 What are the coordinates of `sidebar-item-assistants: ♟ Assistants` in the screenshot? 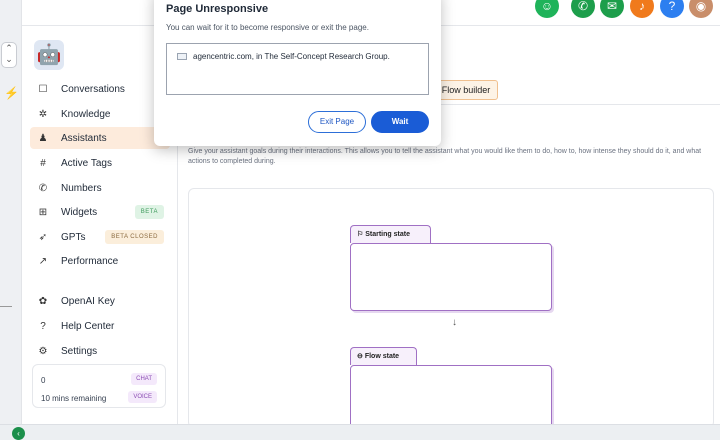 It's located at (100, 138).